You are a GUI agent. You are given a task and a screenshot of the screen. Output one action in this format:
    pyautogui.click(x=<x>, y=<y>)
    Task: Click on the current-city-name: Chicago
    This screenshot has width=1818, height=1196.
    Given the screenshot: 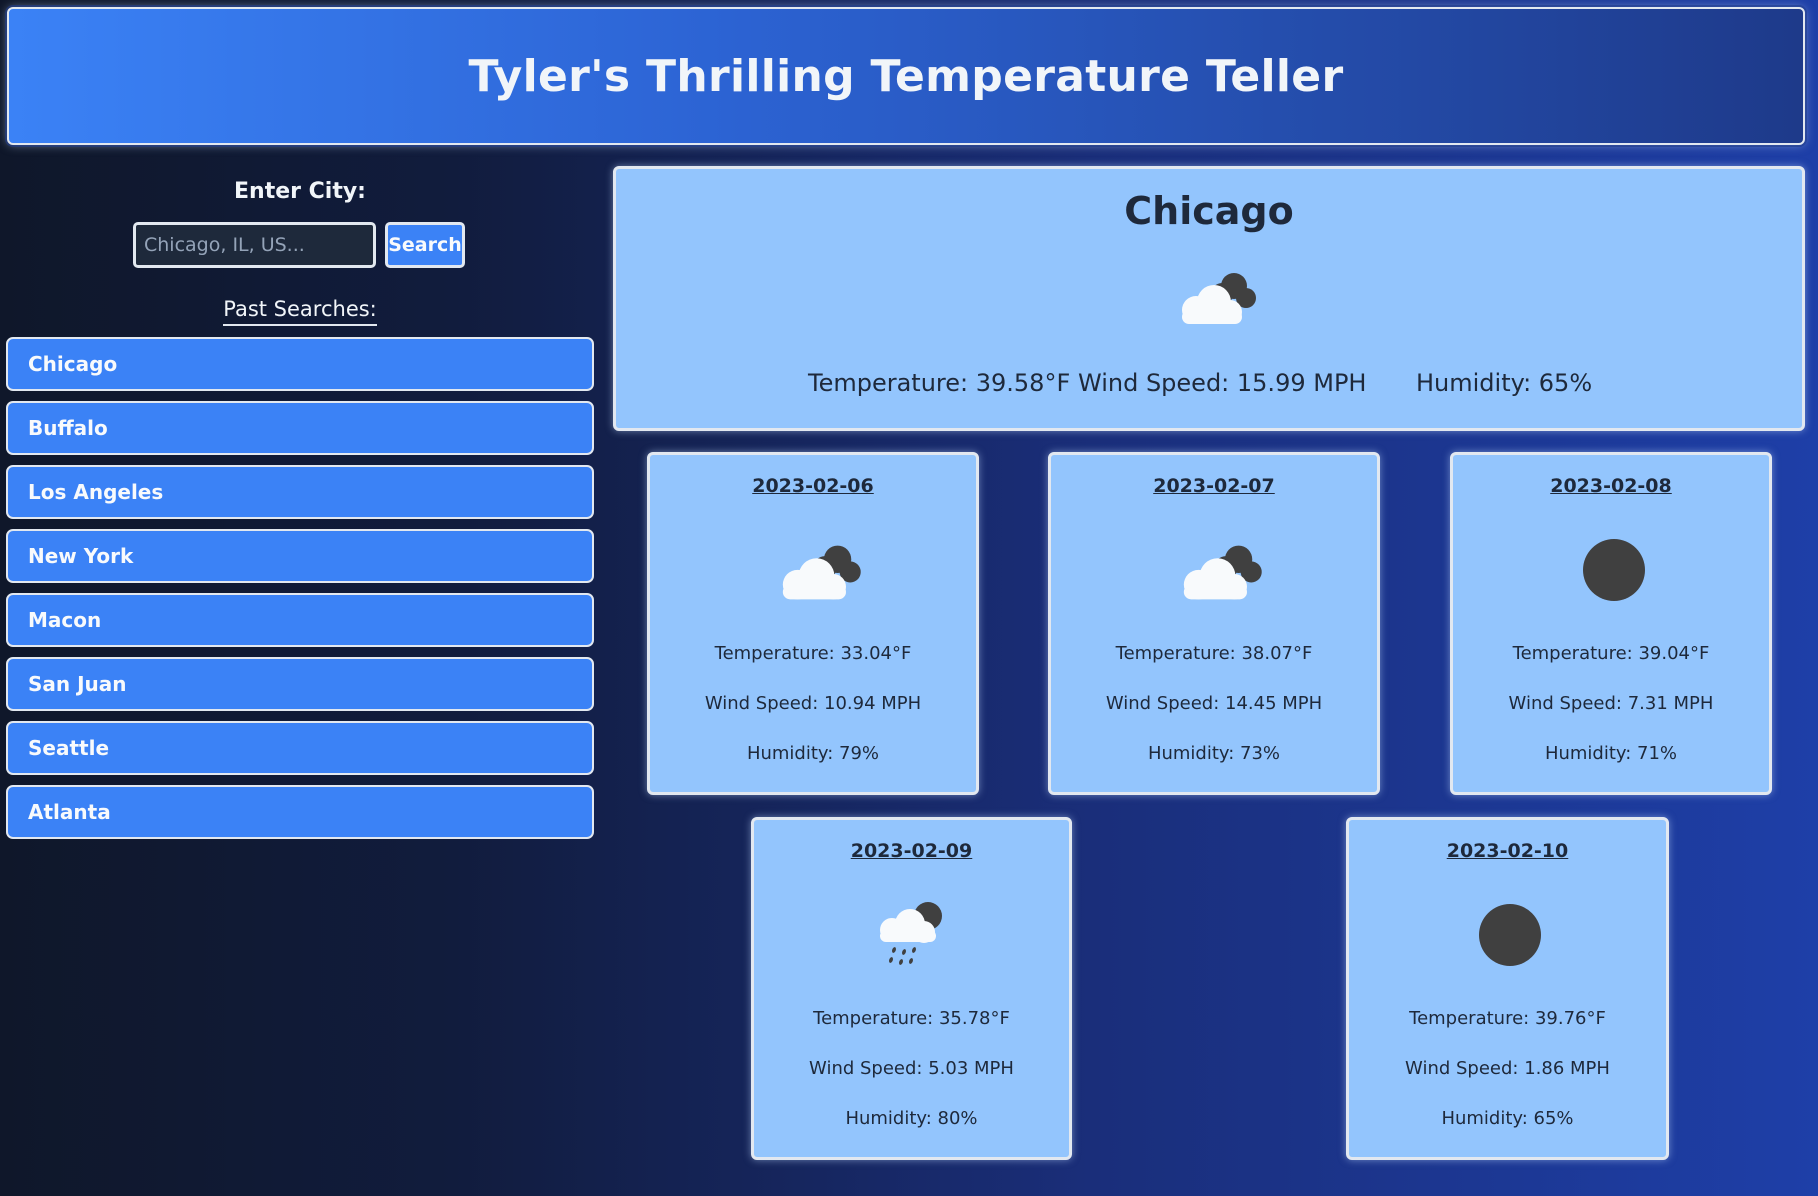 What is the action you would take?
    pyautogui.click(x=1209, y=211)
    